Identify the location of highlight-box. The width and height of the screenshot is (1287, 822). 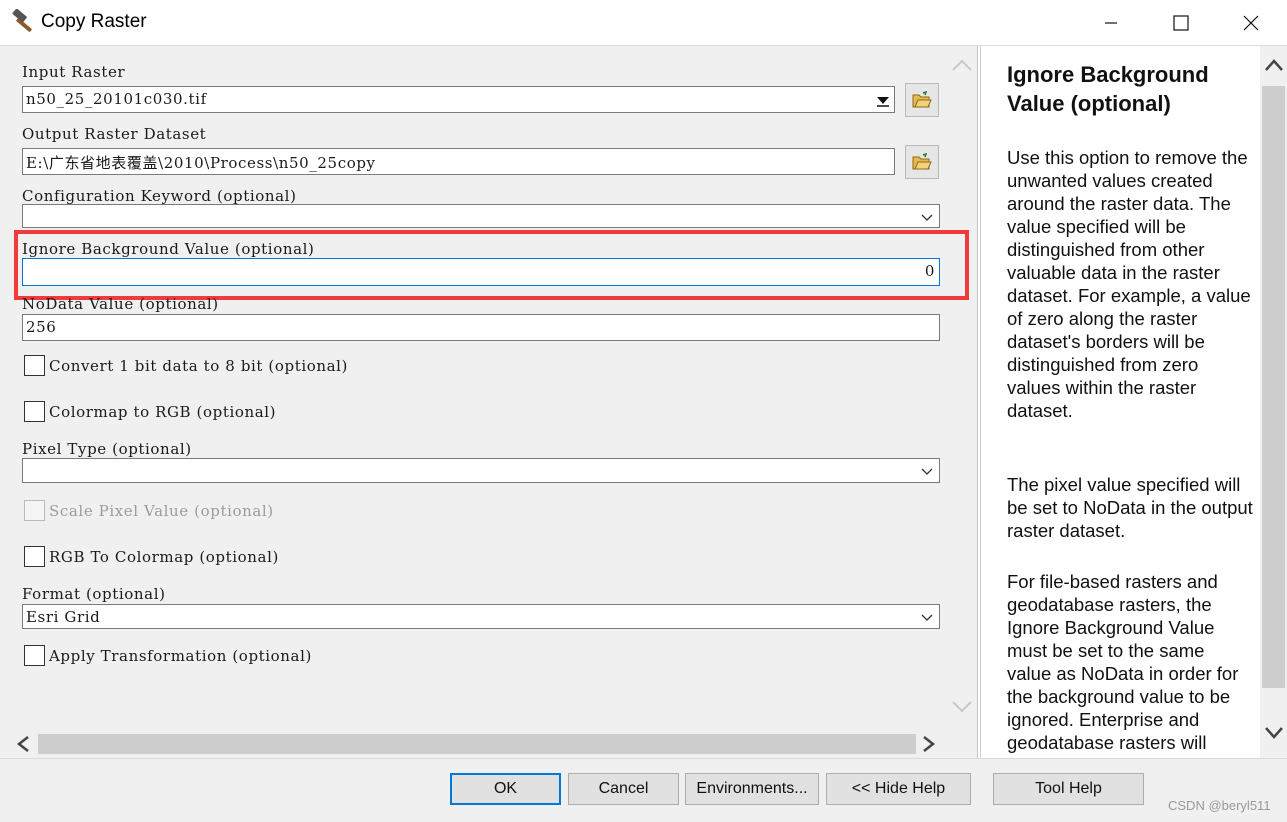
(491, 265).